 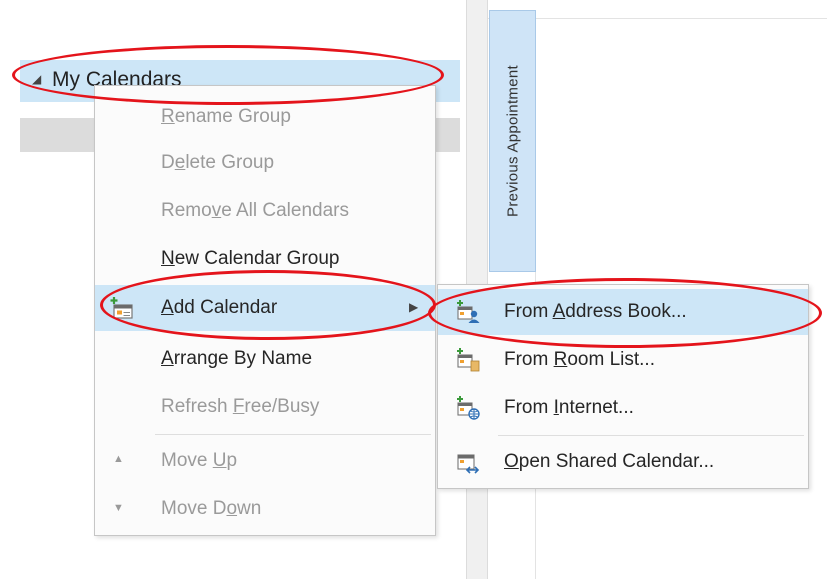 I want to click on menu-item-label: Add Calendar, so click(x=219, y=308).